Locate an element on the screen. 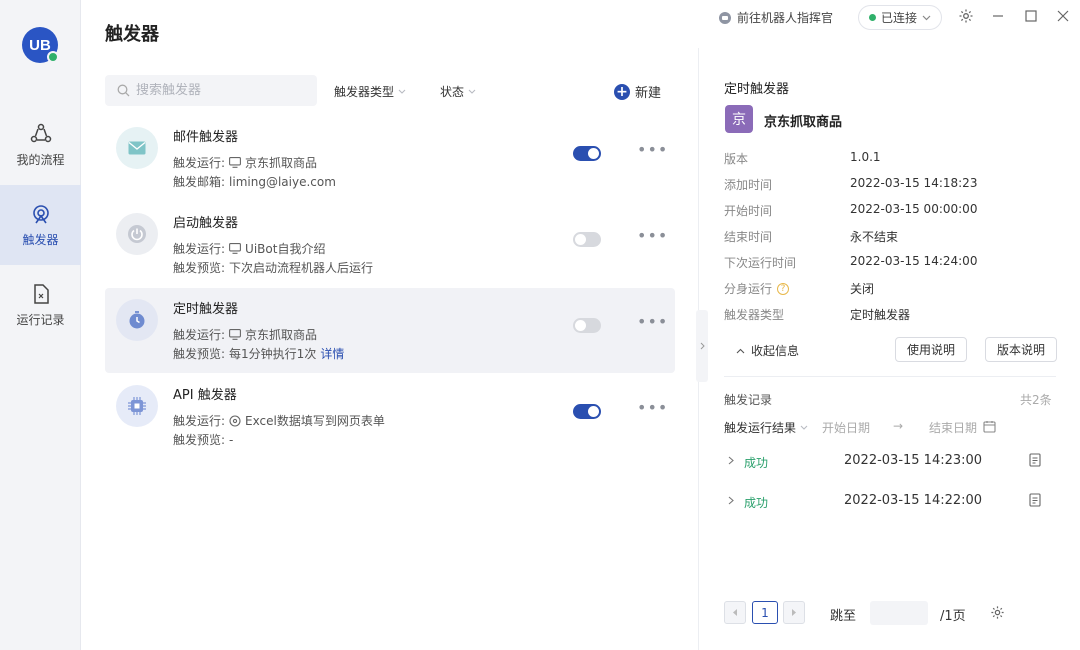  trigger-icon is located at coordinates (40, 213).